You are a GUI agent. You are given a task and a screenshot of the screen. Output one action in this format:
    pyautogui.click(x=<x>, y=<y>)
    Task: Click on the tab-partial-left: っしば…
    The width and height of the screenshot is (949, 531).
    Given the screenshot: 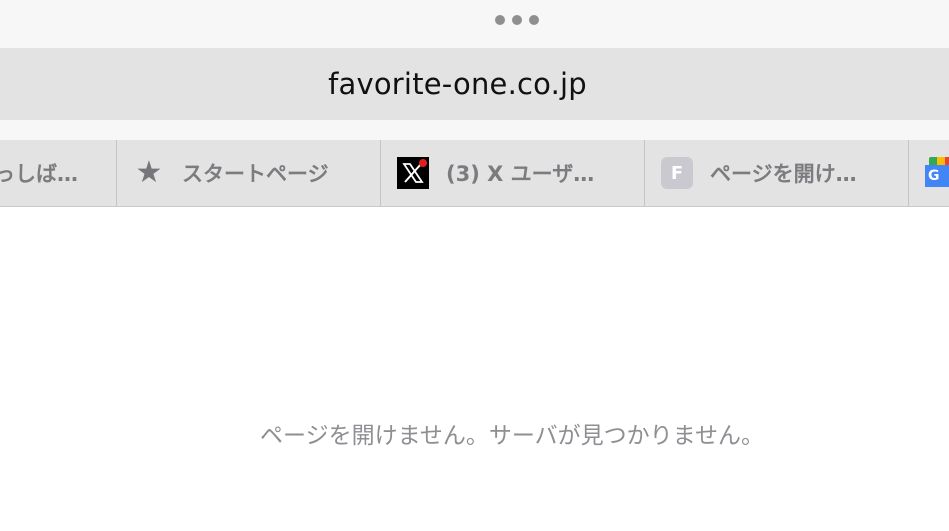 What is the action you would take?
    pyautogui.click(x=58, y=173)
    